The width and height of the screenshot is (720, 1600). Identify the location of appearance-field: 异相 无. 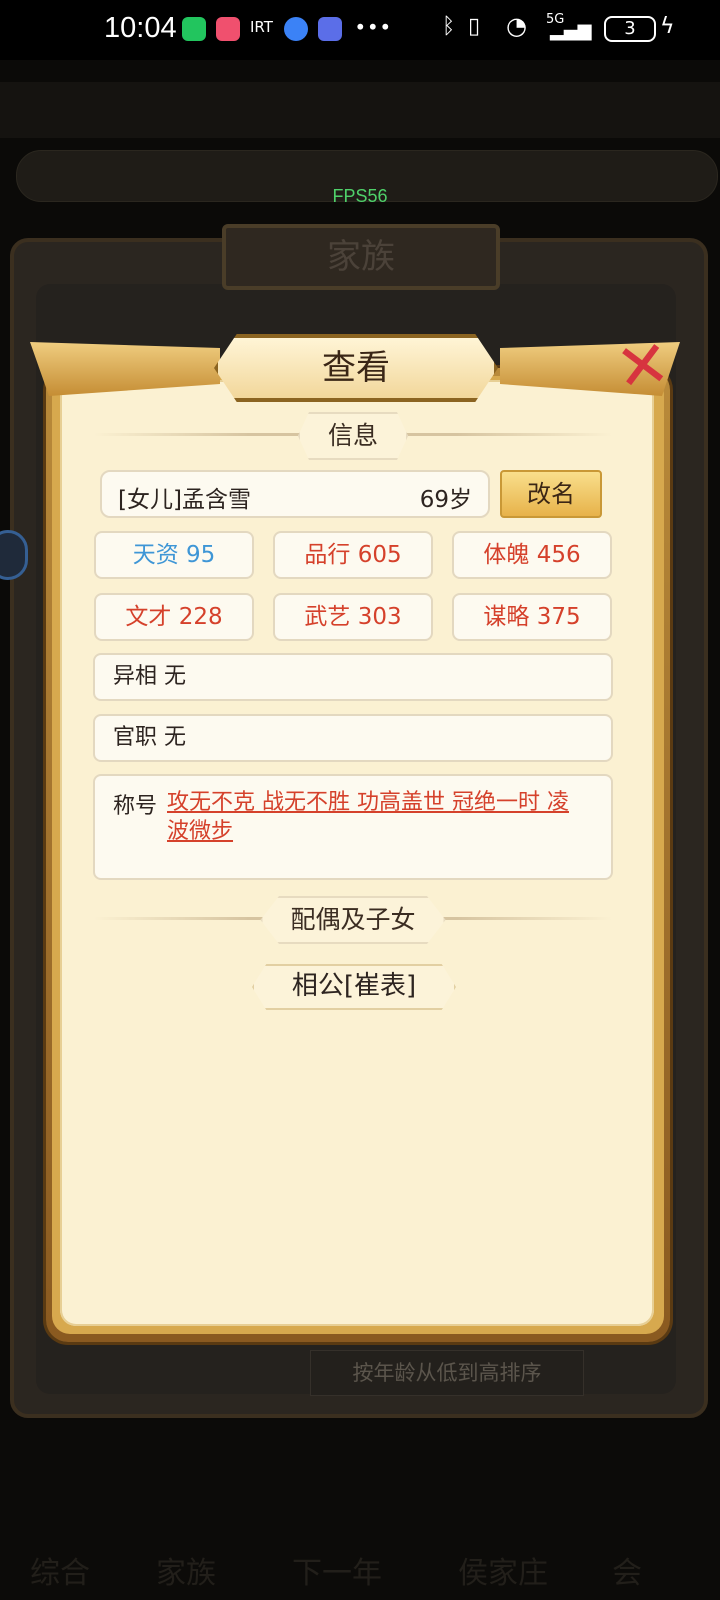
(353, 677).